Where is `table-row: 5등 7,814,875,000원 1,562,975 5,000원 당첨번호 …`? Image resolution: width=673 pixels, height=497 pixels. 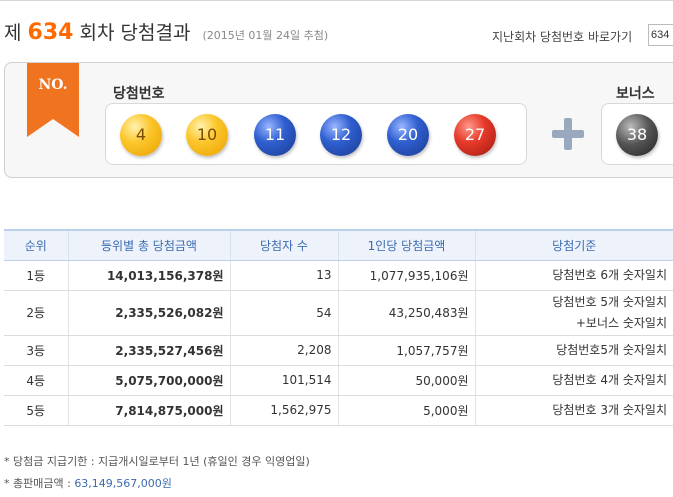 table-row: 5등 7,814,875,000원 1,562,975 5,000원 당첨번호 … is located at coordinates (338, 410).